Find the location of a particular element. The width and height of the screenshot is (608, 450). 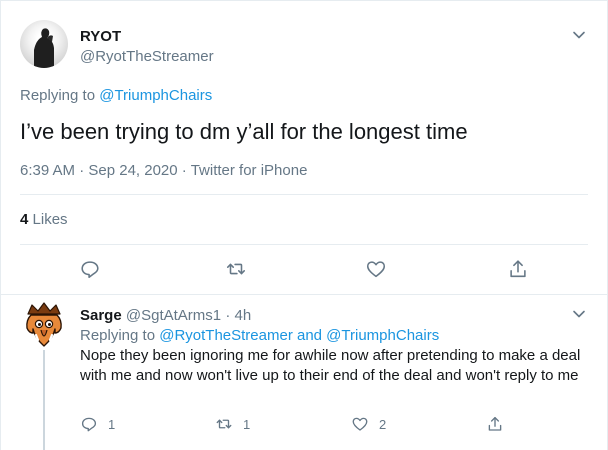

likes-label: Likes is located at coordinates (50, 219).